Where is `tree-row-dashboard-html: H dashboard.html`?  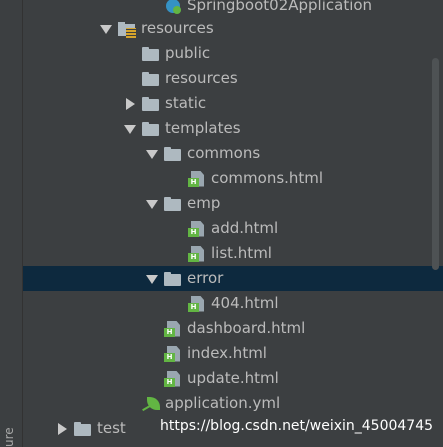
tree-row-dashboard-html: H dashboard.html is located at coordinates (232, 328).